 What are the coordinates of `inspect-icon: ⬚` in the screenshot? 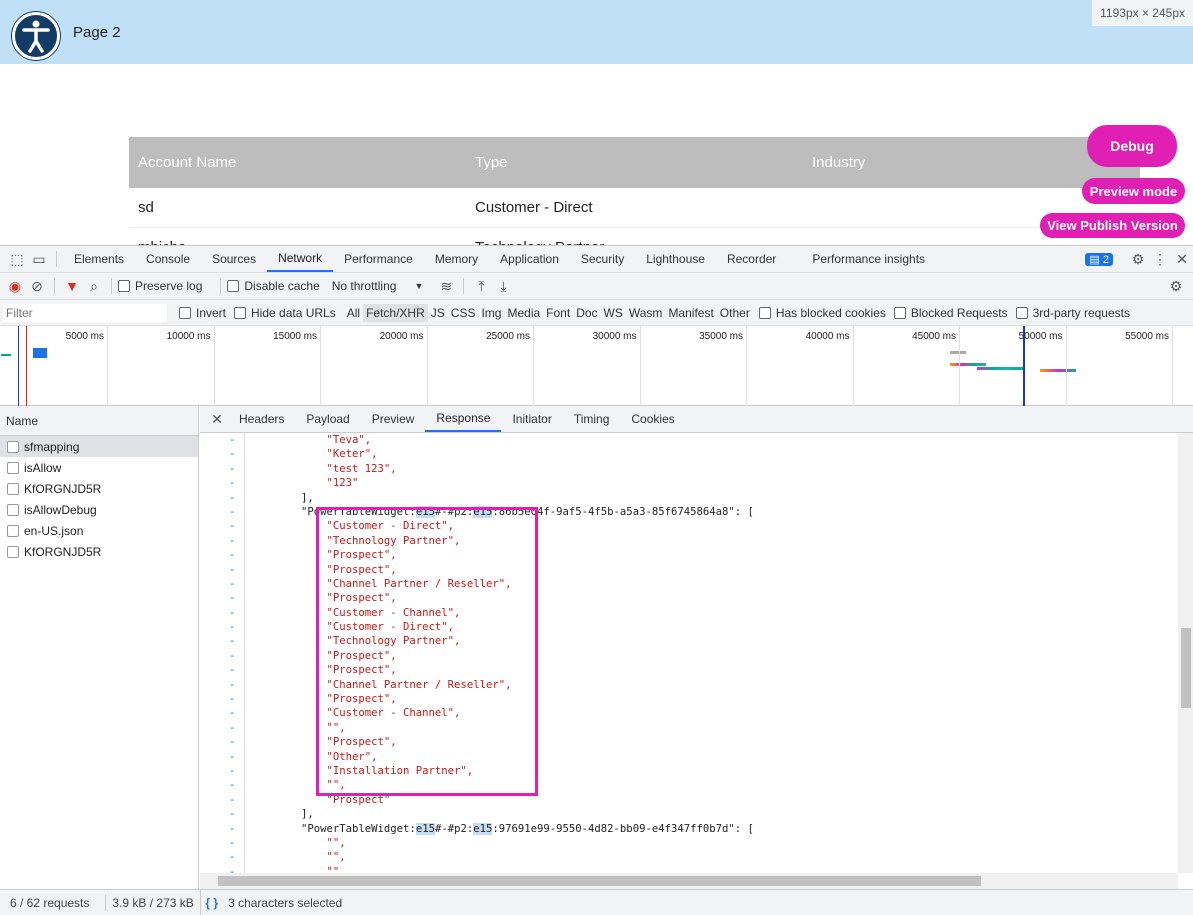 It's located at (17, 259).